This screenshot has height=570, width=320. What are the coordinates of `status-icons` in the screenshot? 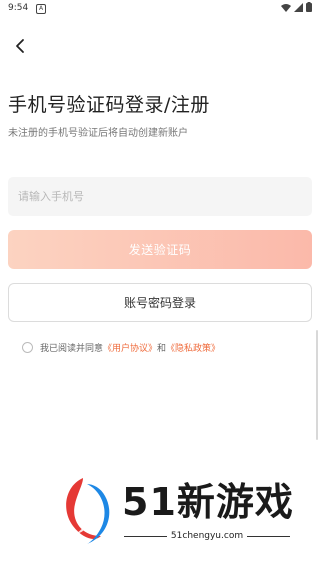 It's located at (296, 7).